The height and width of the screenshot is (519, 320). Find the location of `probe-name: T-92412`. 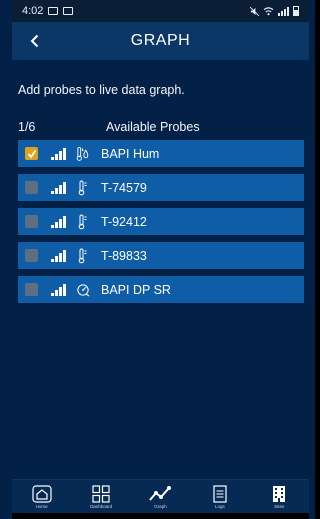

probe-name: T-92412 is located at coordinates (124, 221).